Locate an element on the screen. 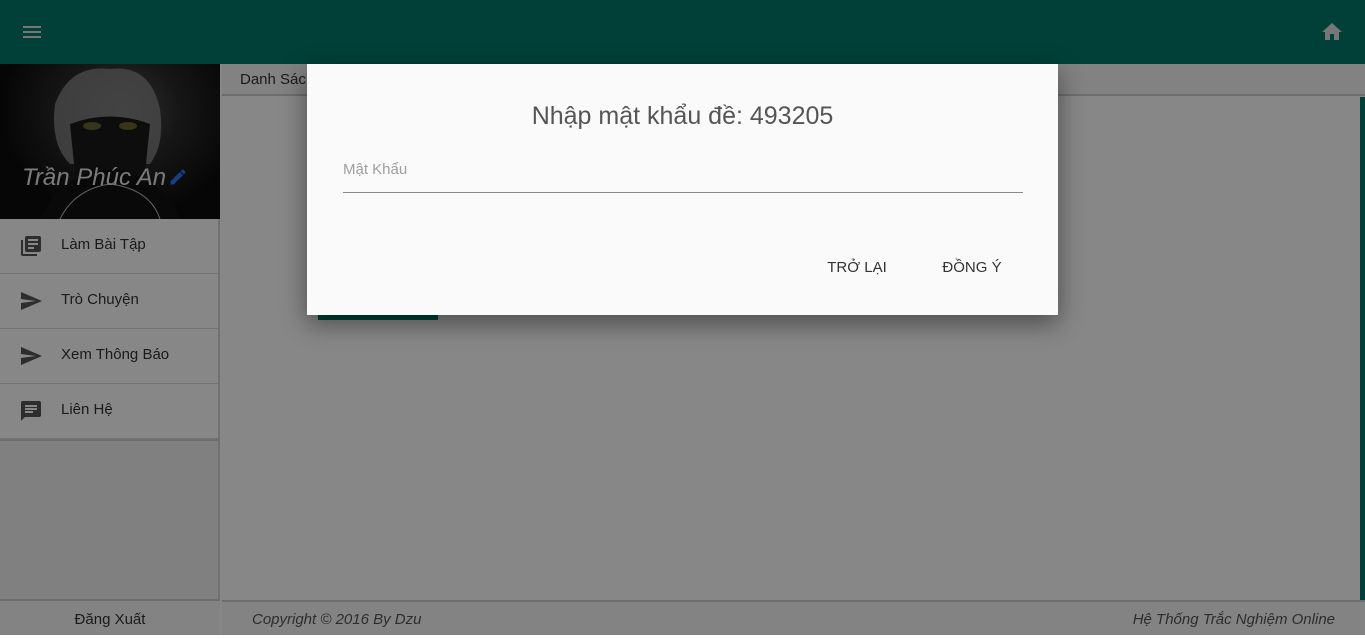 This screenshot has width=1365, height=639. password-input is located at coordinates (683, 169).